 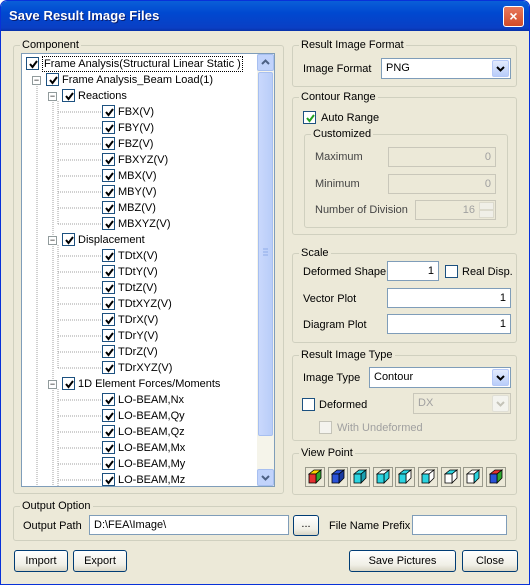 What do you see at coordinates (140, 256) in the screenshot?
I see `tree-item: TDtX(V)` at bounding box center [140, 256].